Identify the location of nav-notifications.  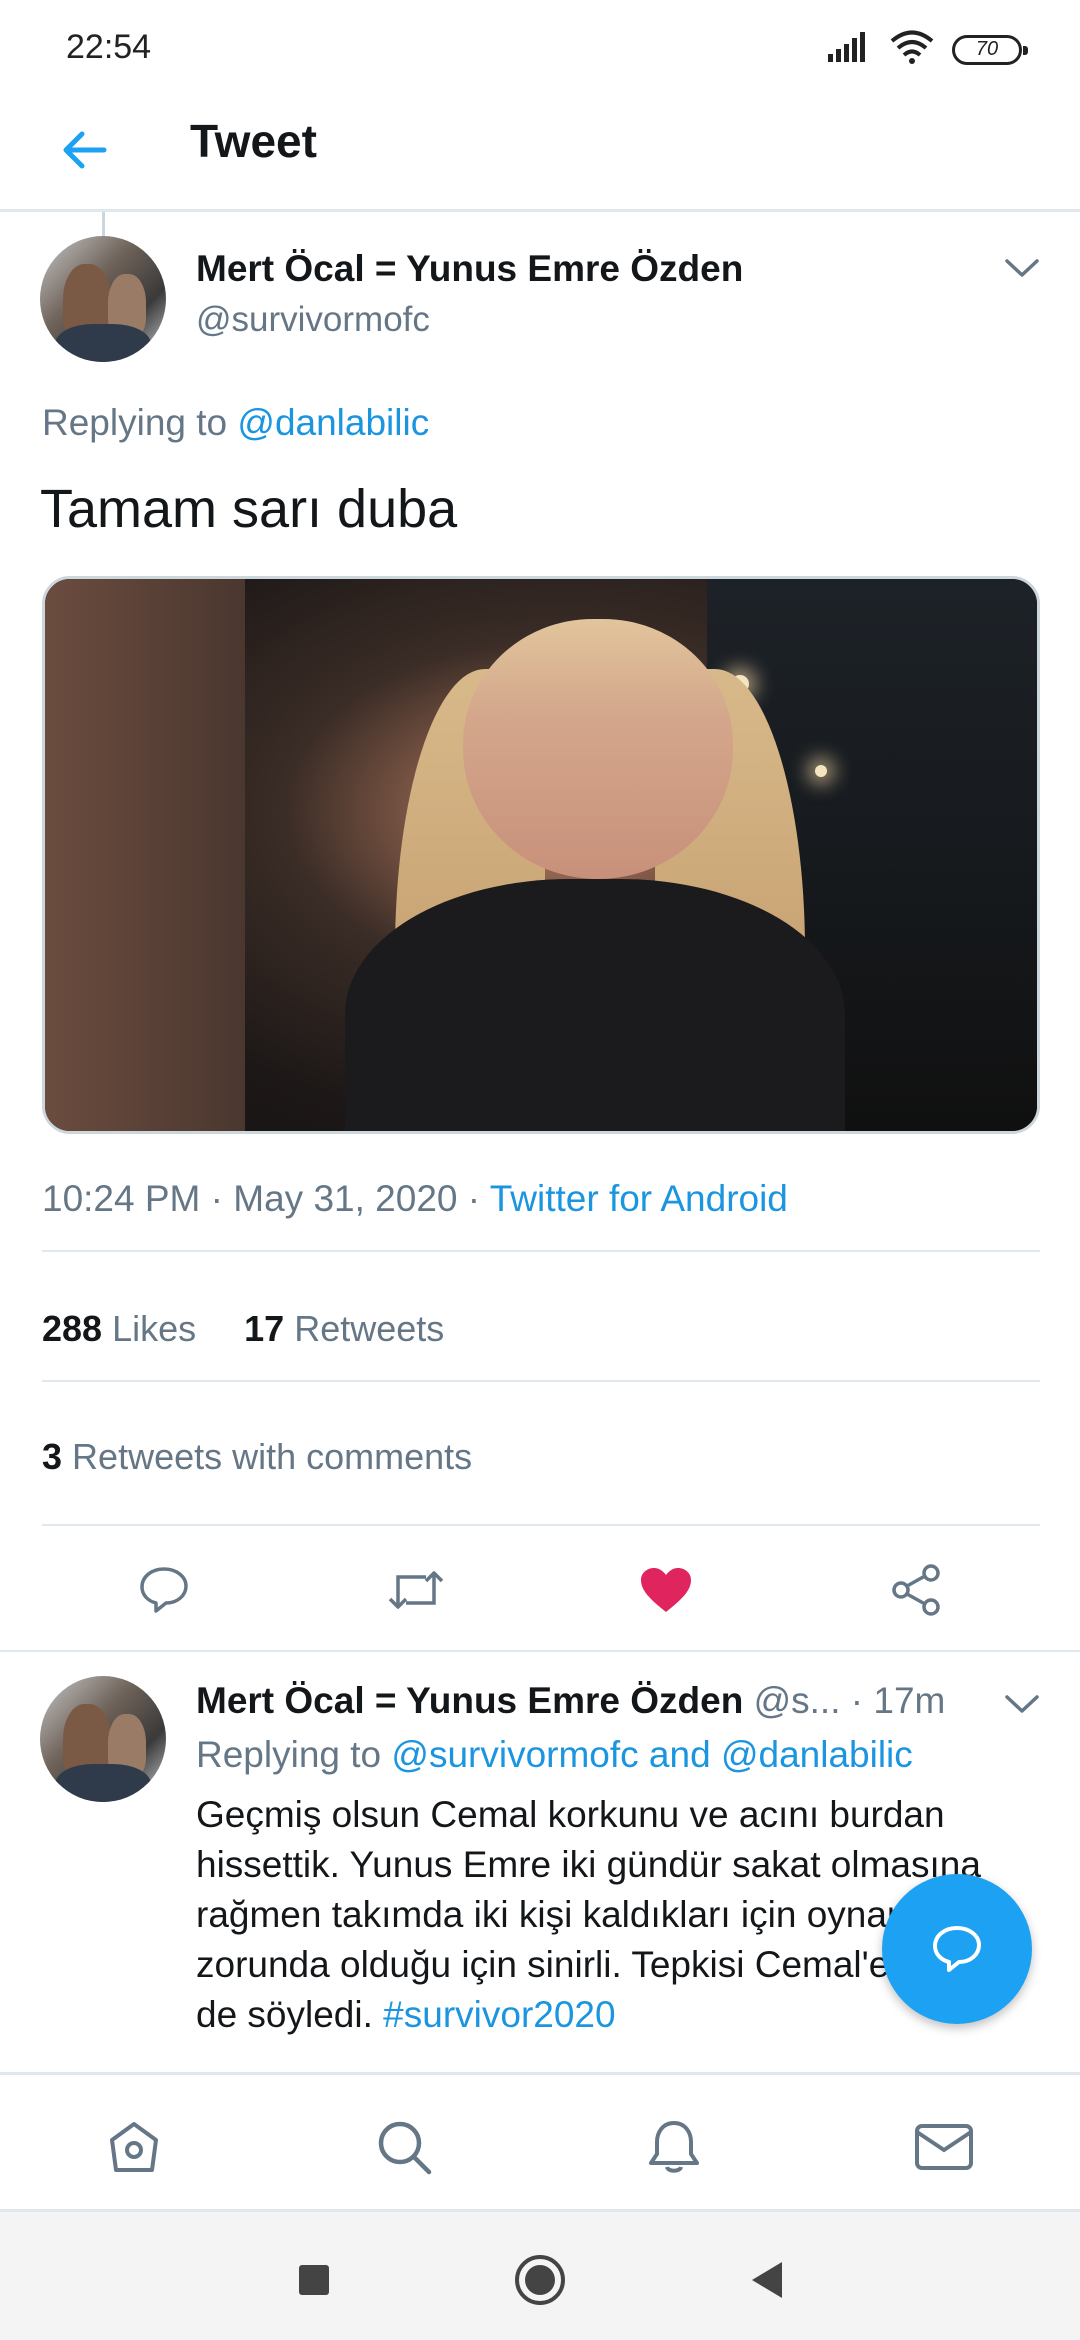
(674, 2147).